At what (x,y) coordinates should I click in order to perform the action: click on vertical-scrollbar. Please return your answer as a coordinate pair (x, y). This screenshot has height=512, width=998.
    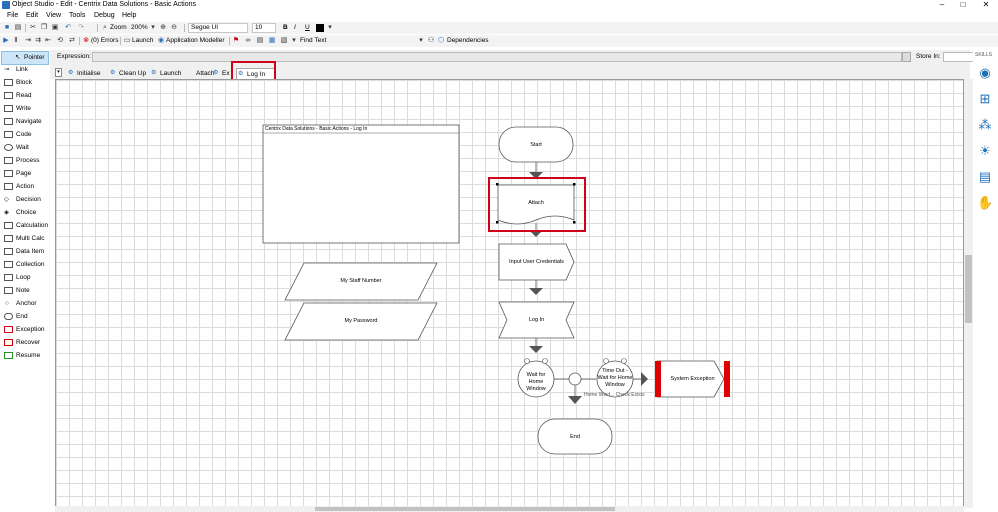
    Looking at the image, I should click on (968, 293).